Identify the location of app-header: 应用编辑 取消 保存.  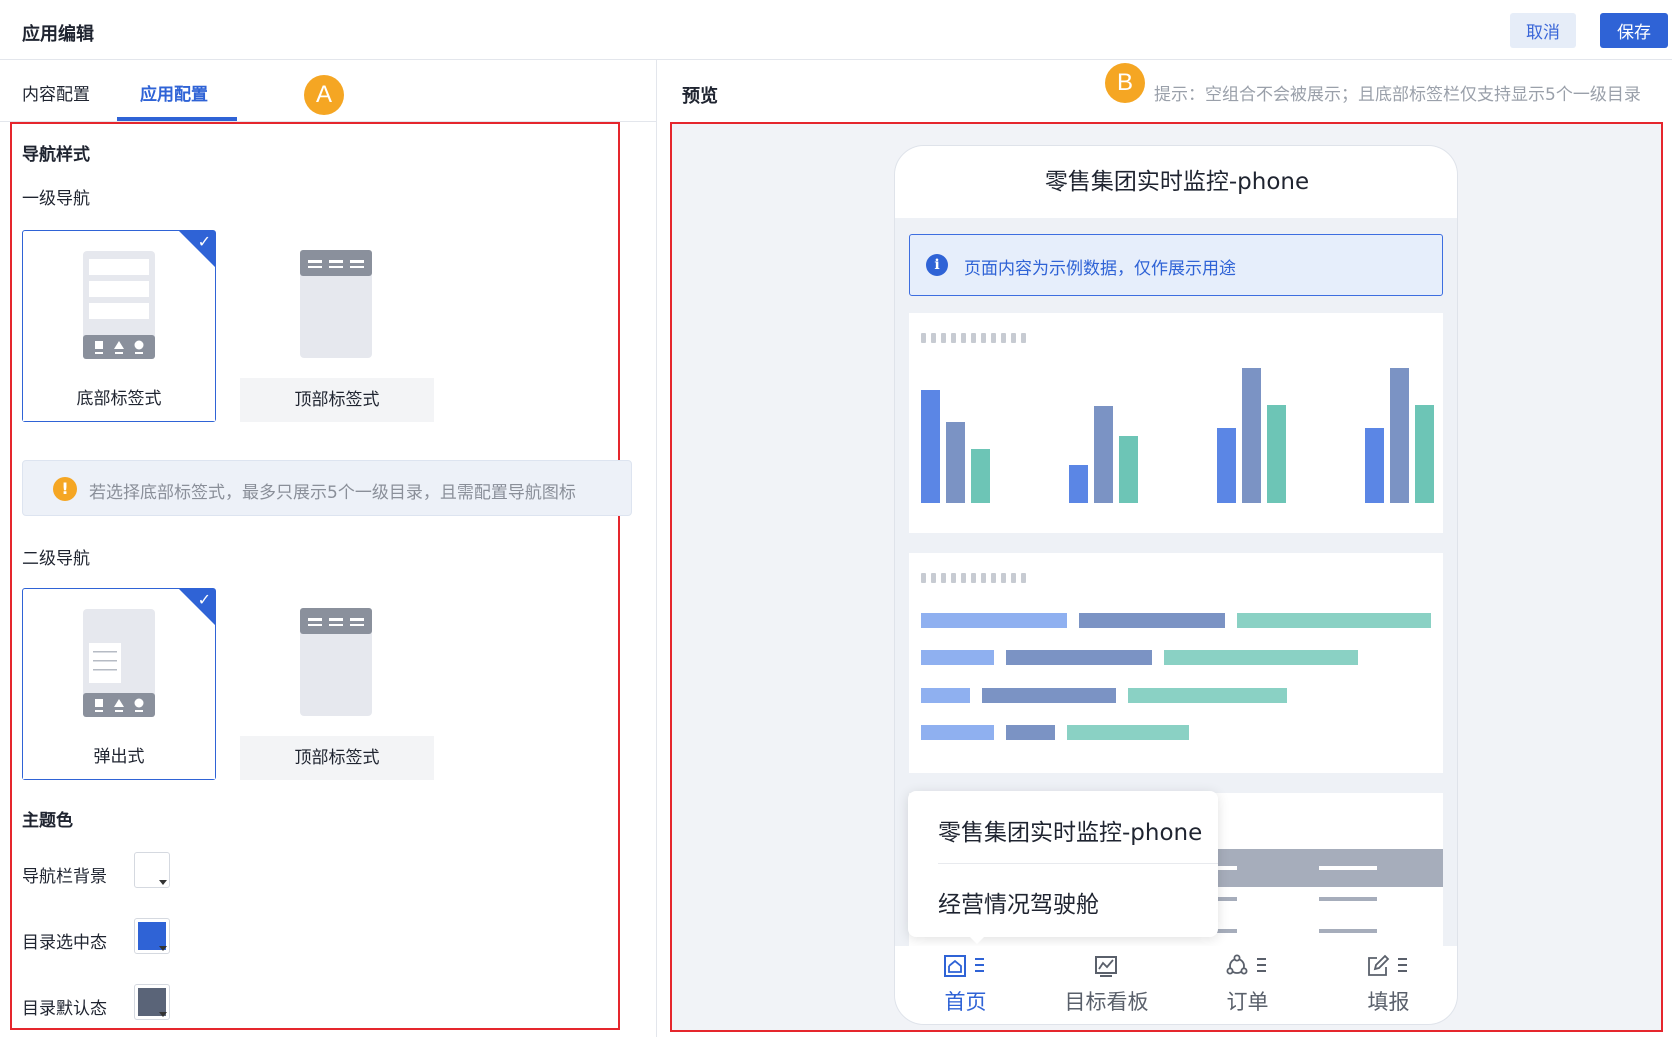
(836, 30).